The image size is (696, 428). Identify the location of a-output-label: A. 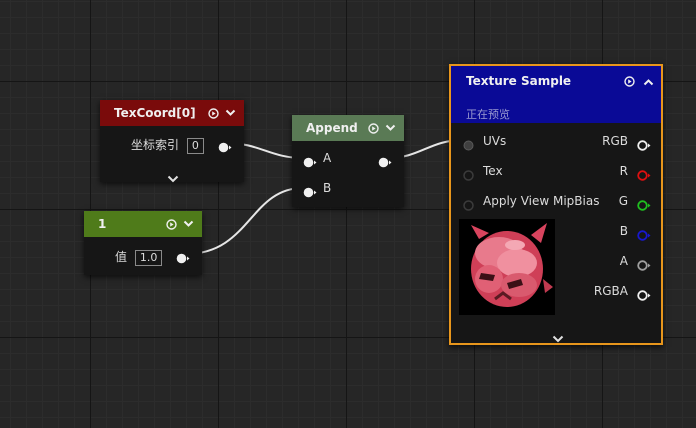
(623, 261).